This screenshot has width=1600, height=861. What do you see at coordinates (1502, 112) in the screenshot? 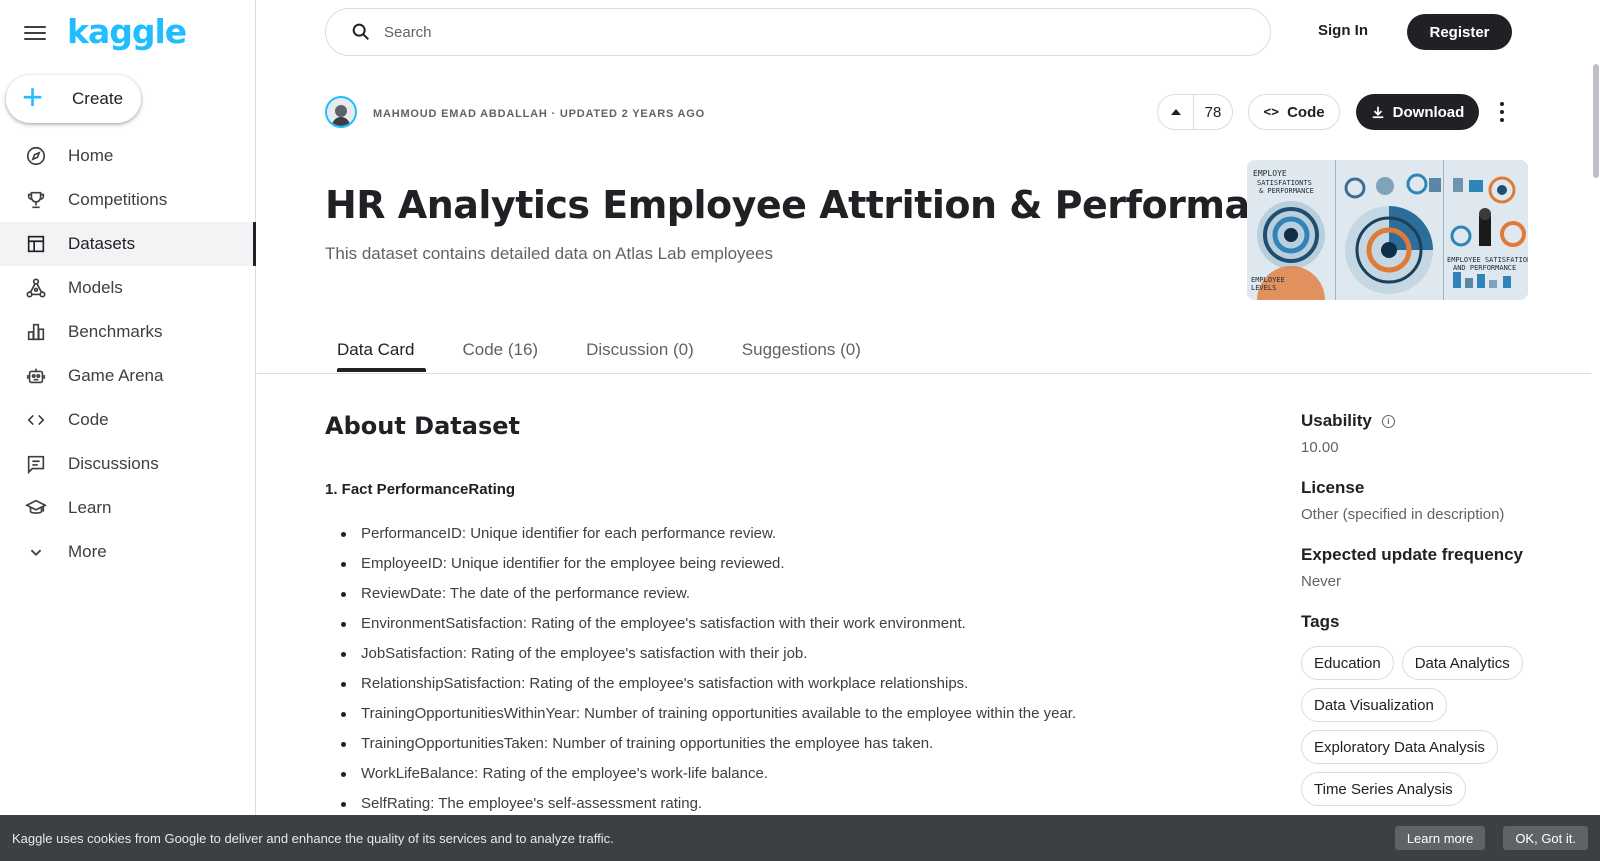
I see `more-options-icon` at bounding box center [1502, 112].